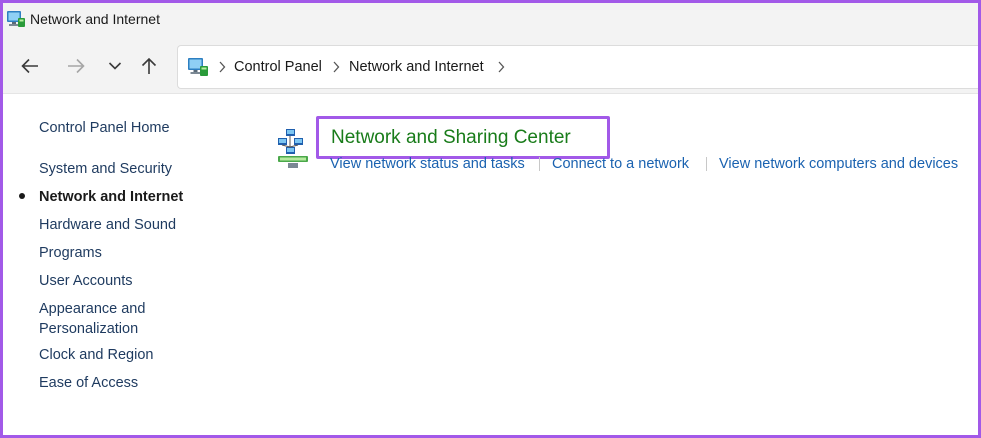 The image size is (981, 438). I want to click on sidebar-item-programs: Programs, so click(70, 253).